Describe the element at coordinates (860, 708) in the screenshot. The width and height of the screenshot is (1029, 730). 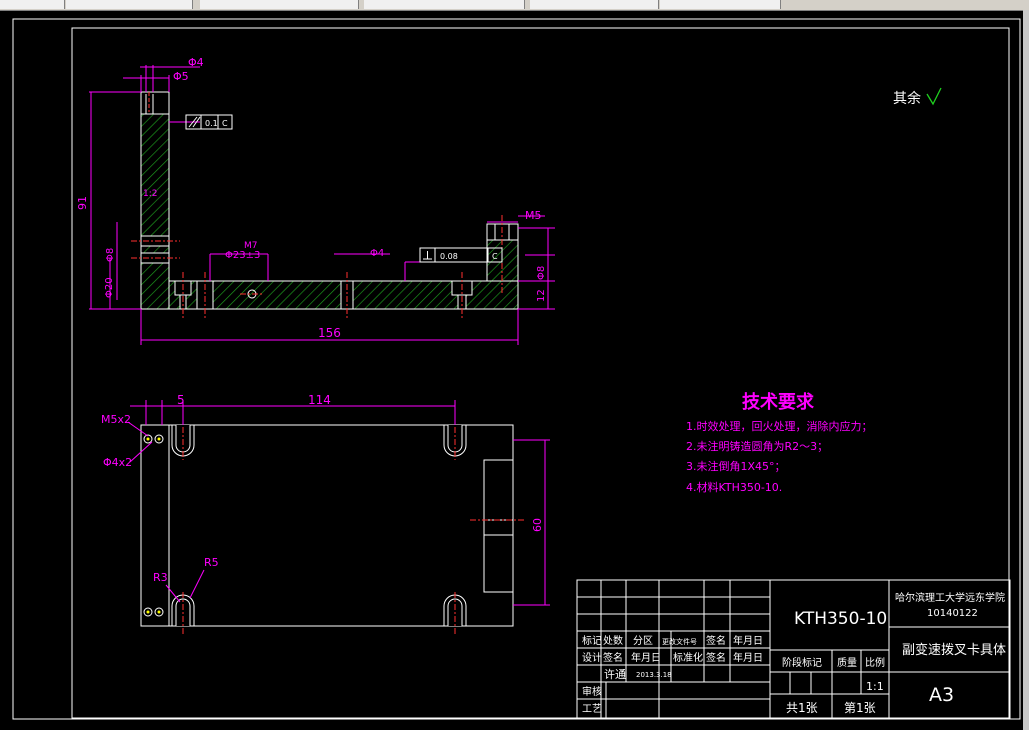
I see `tb-sheet-no: 第1张` at that location.